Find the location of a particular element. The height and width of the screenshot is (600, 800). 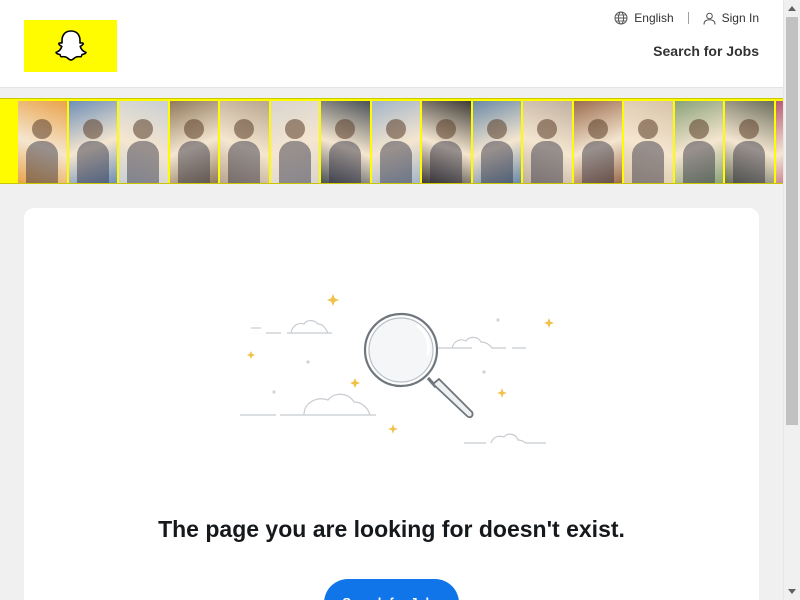

magnifying-glass-illustration is located at coordinates (397, 369).